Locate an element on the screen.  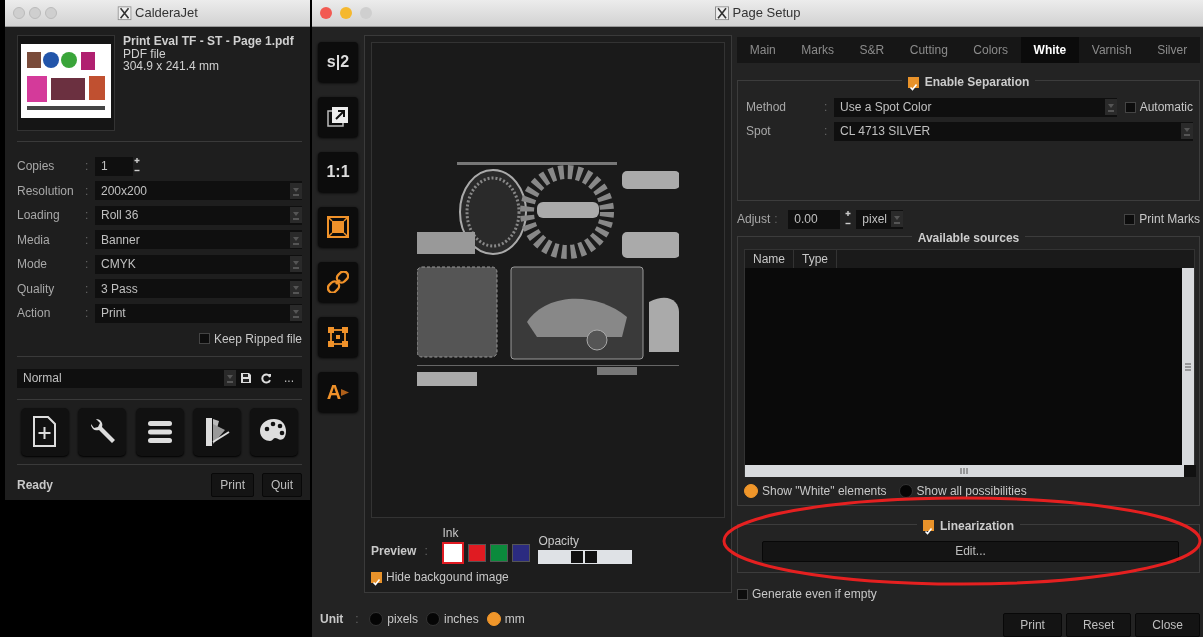
unit-dropdown: pixel is located at coordinates (880, 219).